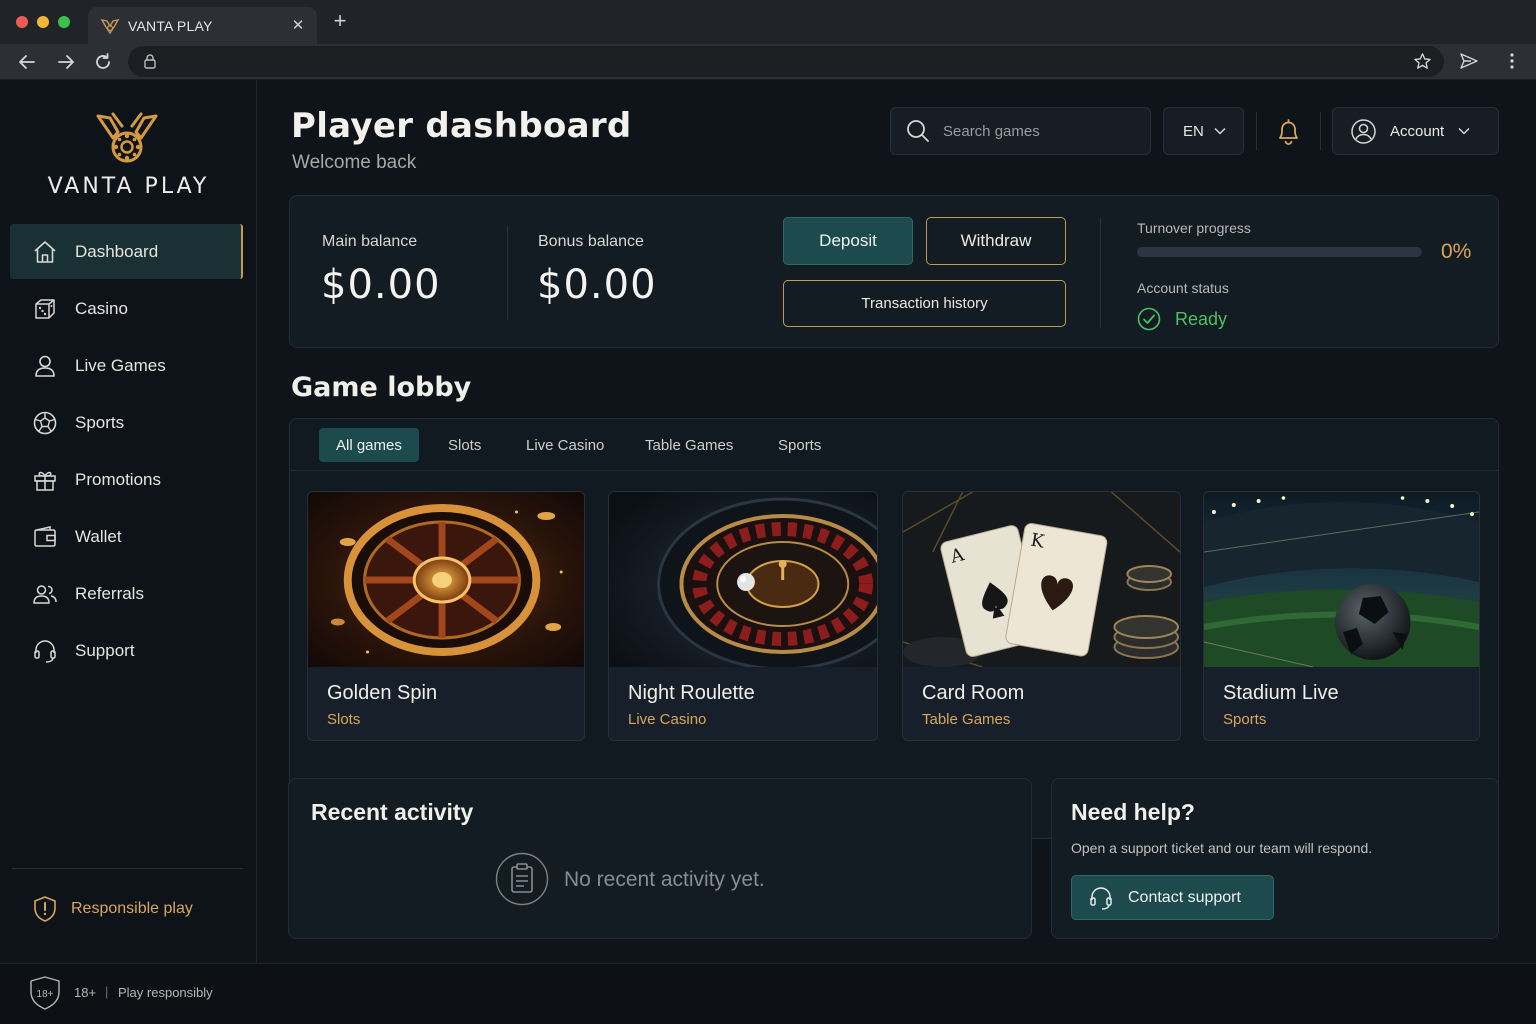 Image resolution: width=1536 pixels, height=1024 pixels. I want to click on address-bar, so click(786, 61).